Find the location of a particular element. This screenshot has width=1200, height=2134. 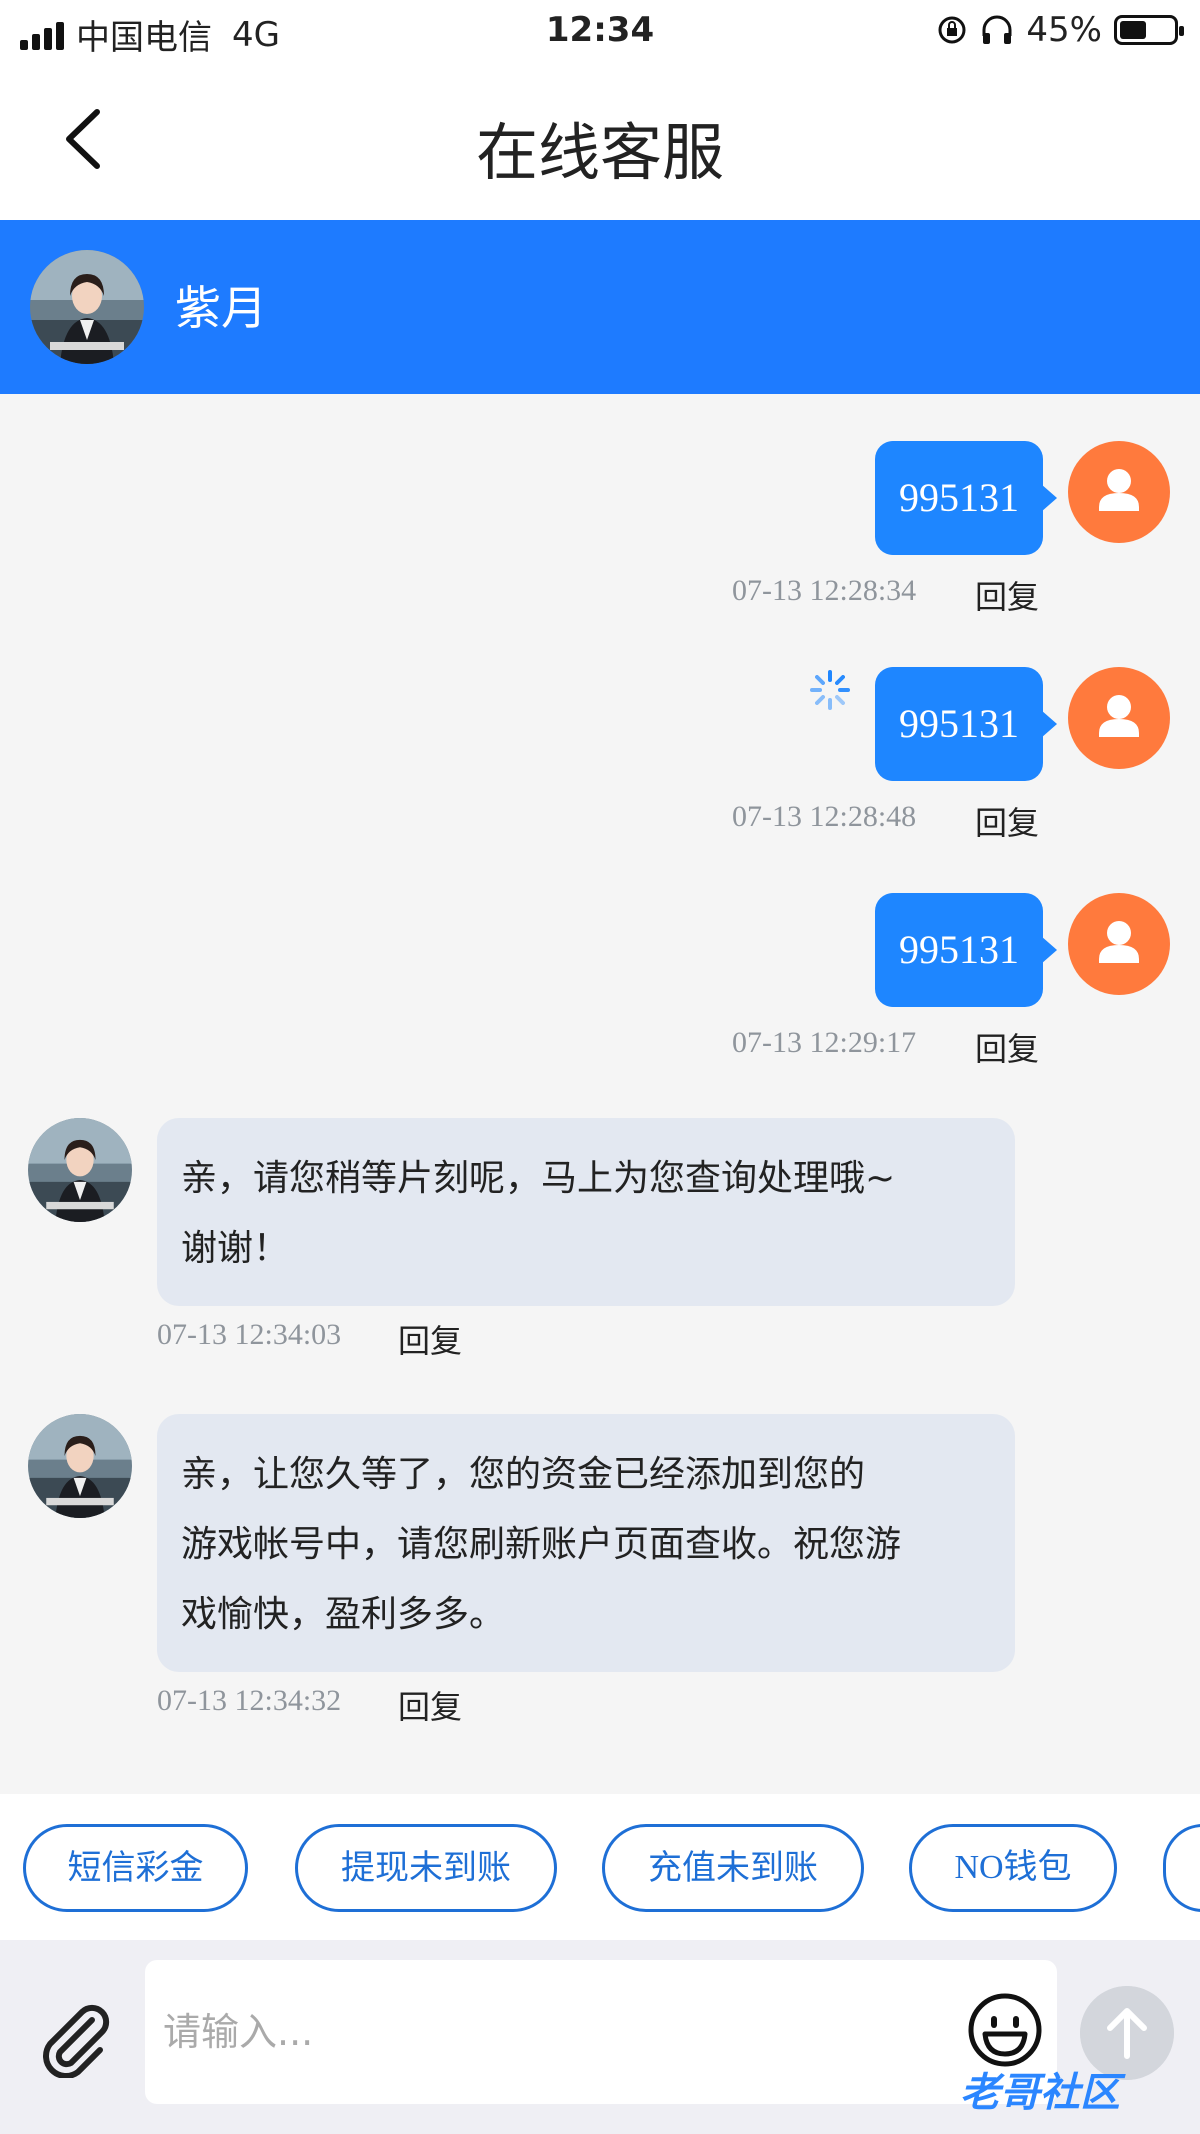

battery-icon is located at coordinates (1149, 30).